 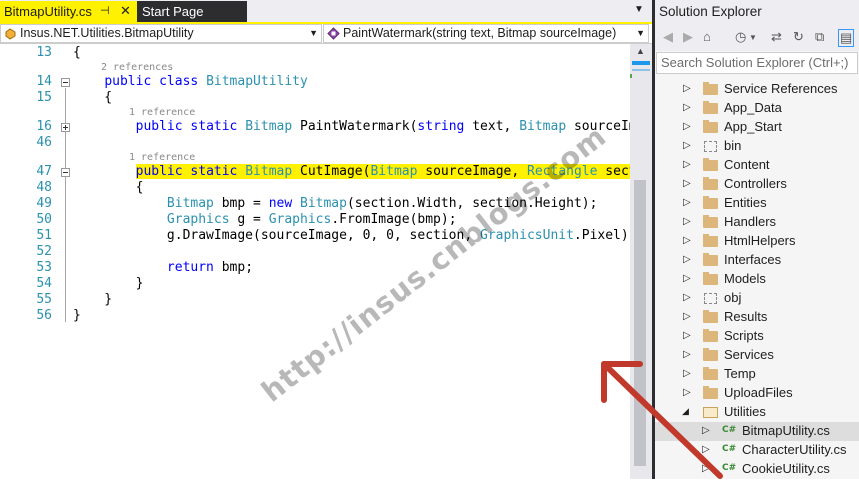 I want to click on line-number: 49, so click(x=44, y=203).